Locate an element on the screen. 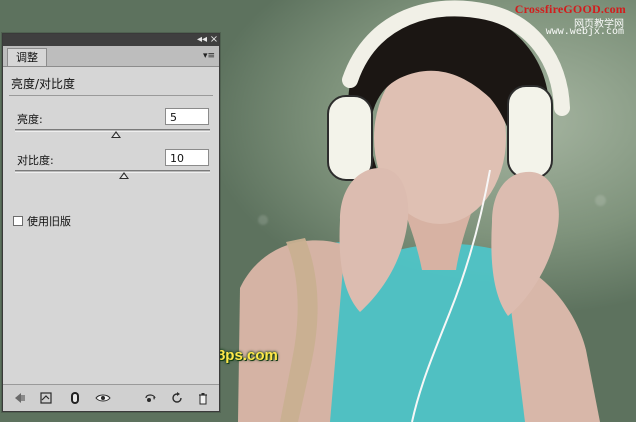 The image size is (636, 422). clip-to-layer-icon is located at coordinates (47, 398).